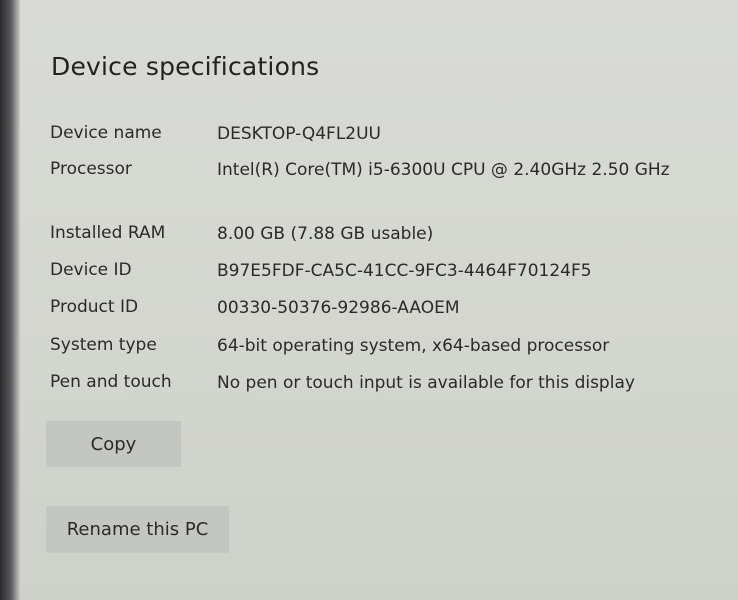  I want to click on spec-value: 8.00 GB (7.88 GB usable), so click(325, 234).